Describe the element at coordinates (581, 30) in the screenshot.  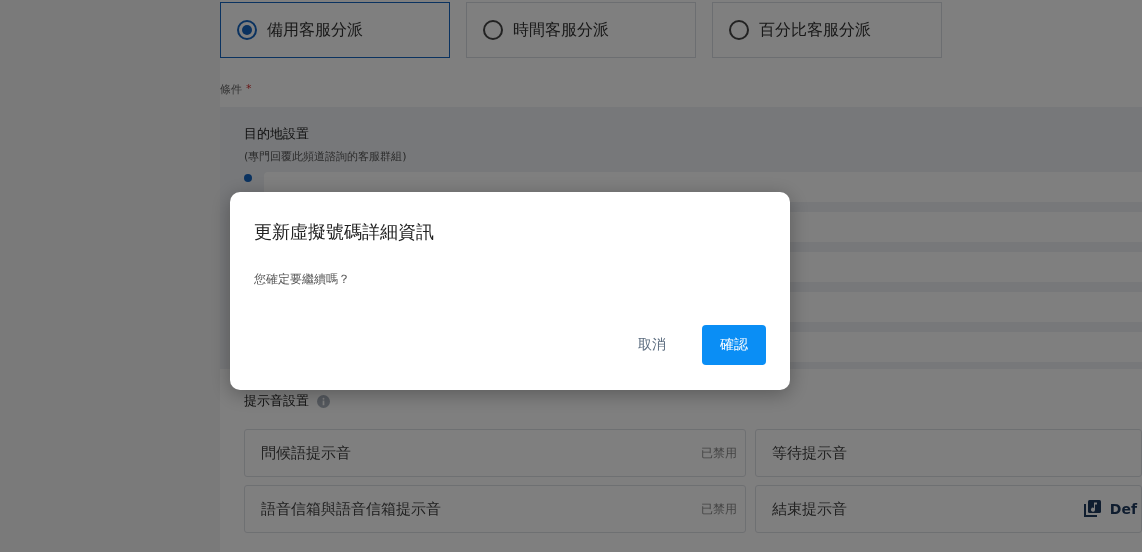
I see `radio-option: 時間客服分派` at that location.